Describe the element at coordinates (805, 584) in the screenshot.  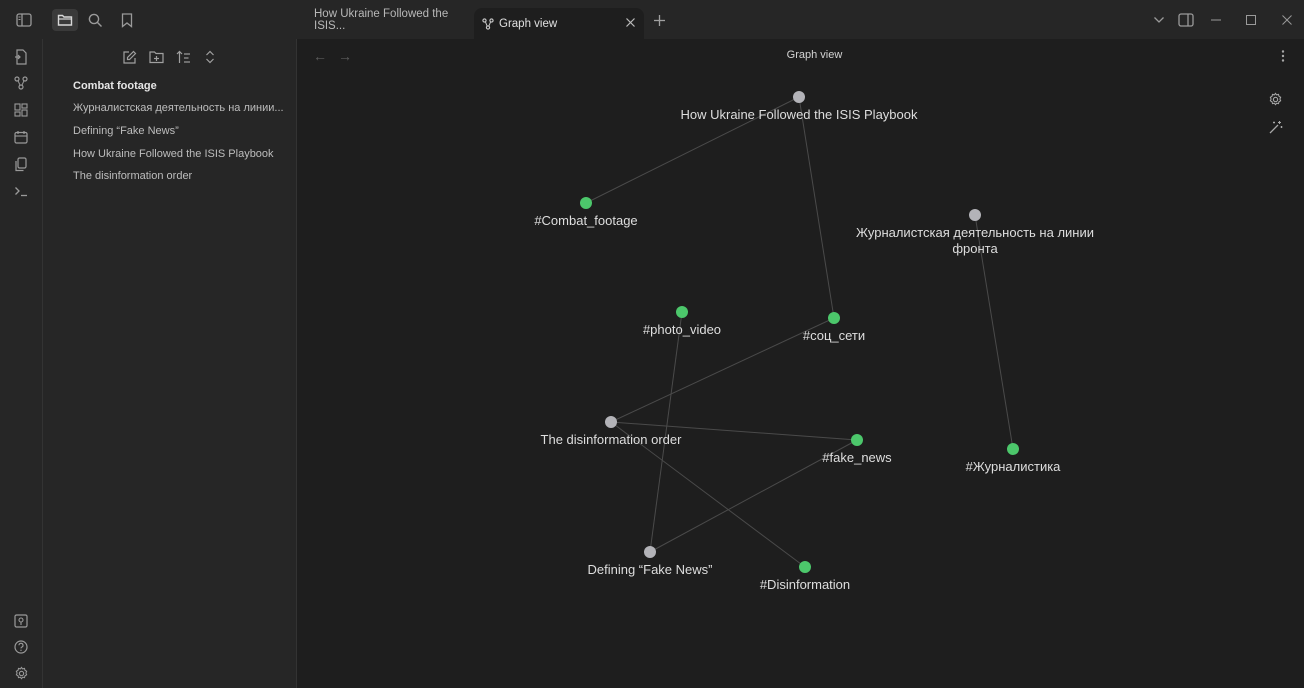
I see `graph-node-label: #Disinformation` at that location.